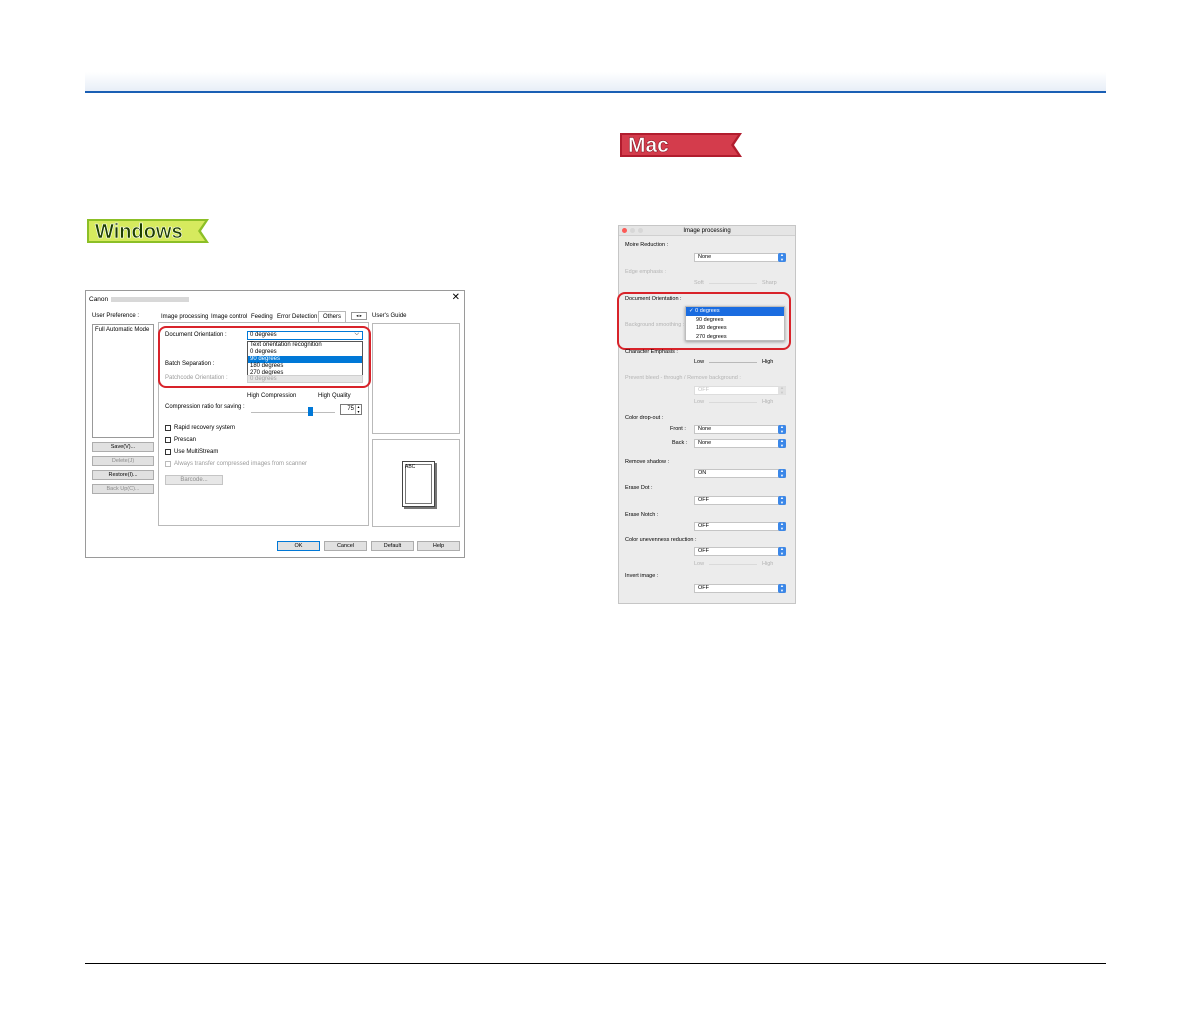  What do you see at coordinates (359, 316) in the screenshot?
I see `tab-scroll-arrows: ◂ ▸` at bounding box center [359, 316].